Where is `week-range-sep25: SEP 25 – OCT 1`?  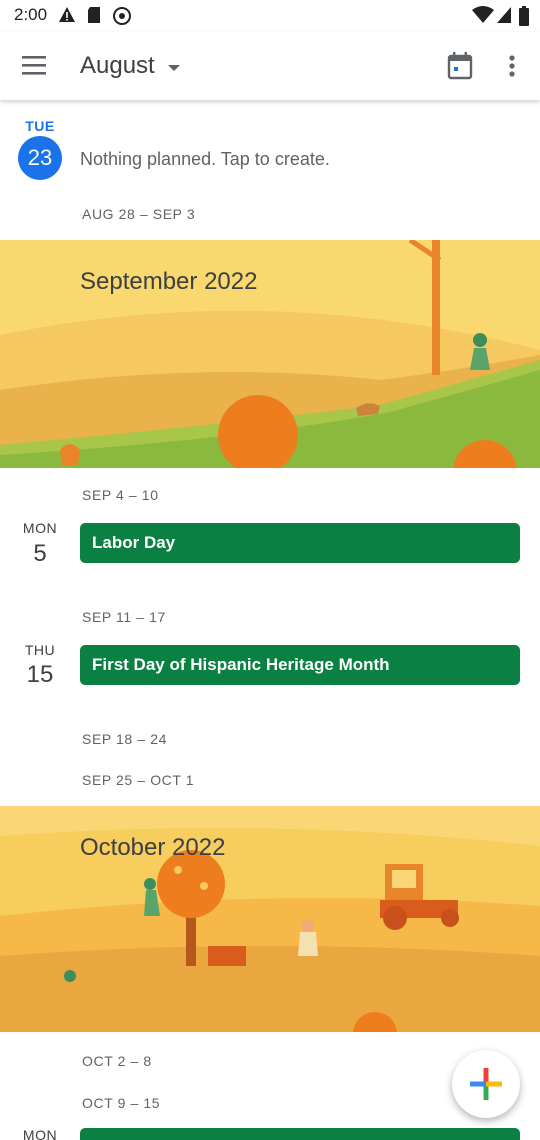 week-range-sep25: SEP 25 – OCT 1 is located at coordinates (138, 780).